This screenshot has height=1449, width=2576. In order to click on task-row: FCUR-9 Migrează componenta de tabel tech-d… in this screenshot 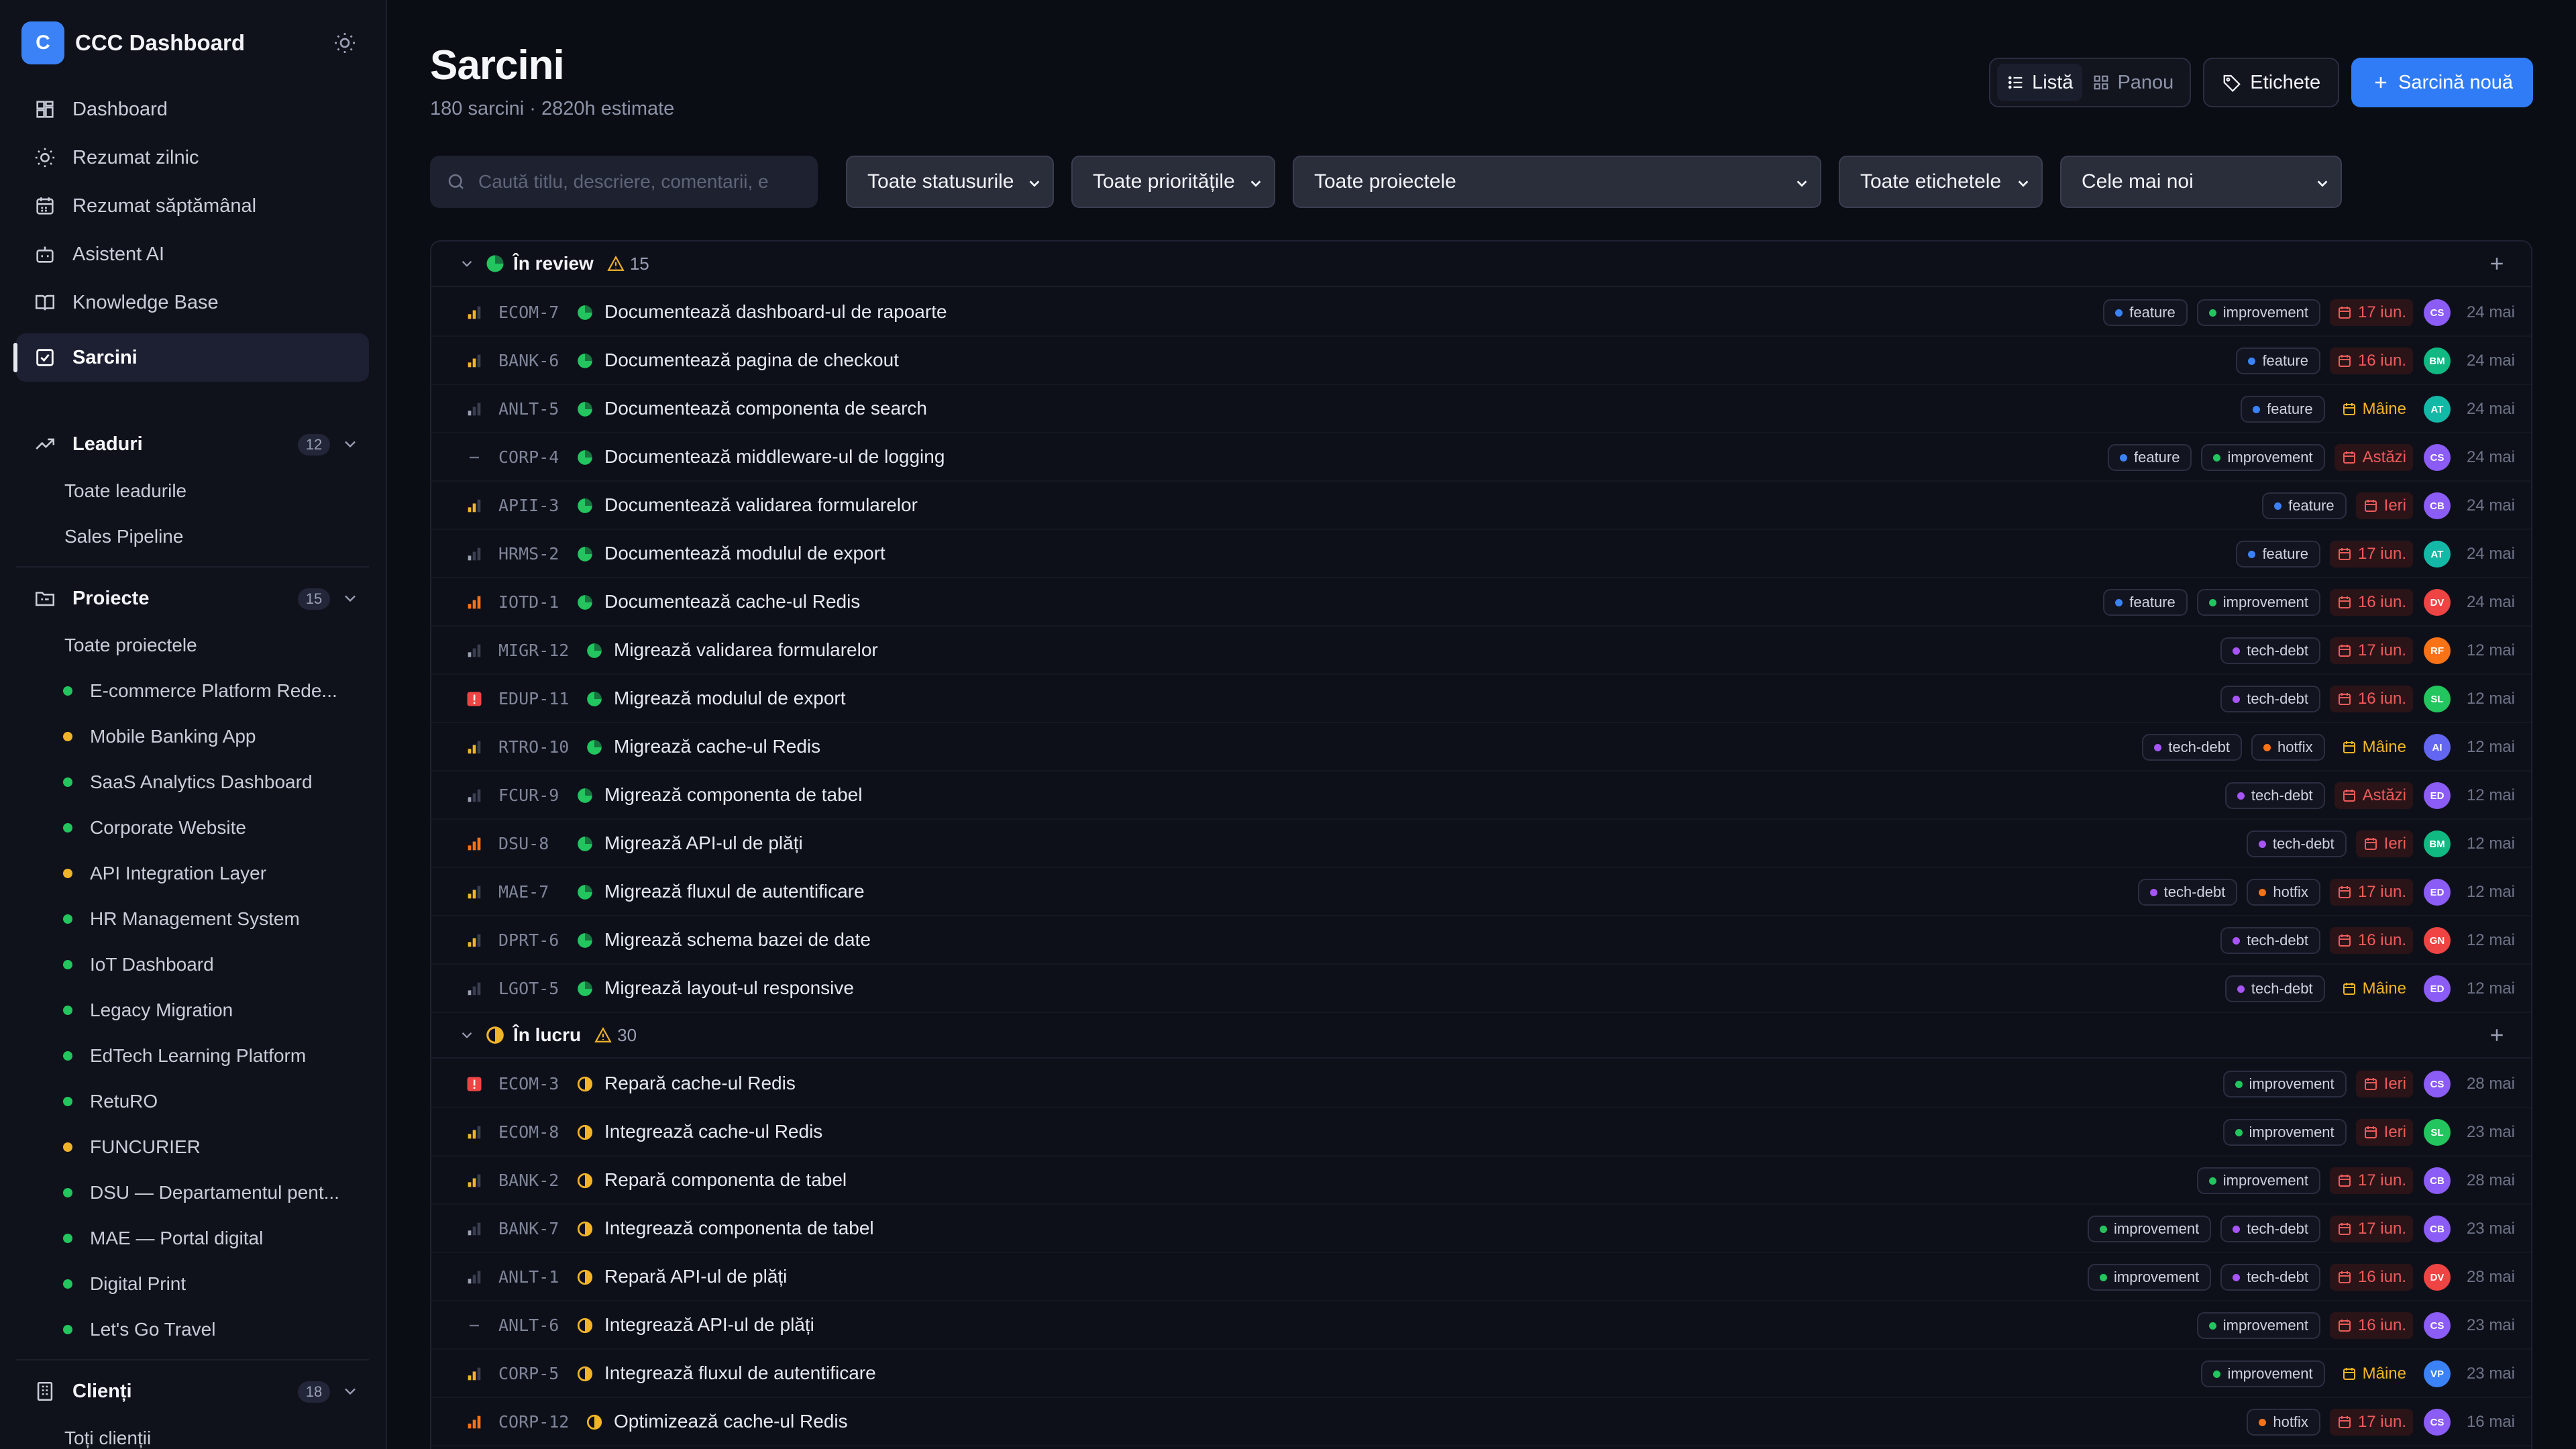, I will do `click(1481, 795)`.